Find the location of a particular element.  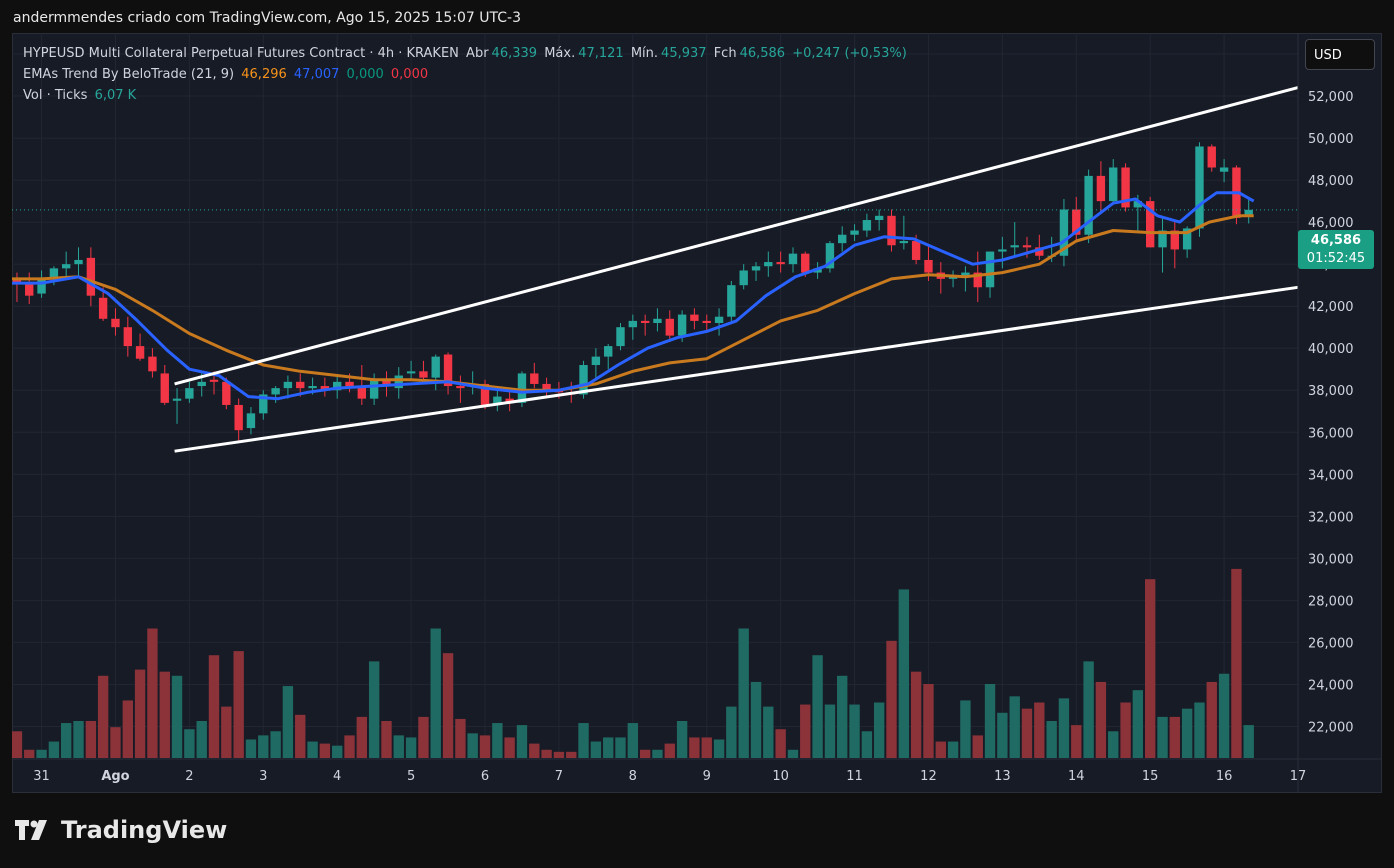

ema-value-4: 0,000 is located at coordinates (409, 74).